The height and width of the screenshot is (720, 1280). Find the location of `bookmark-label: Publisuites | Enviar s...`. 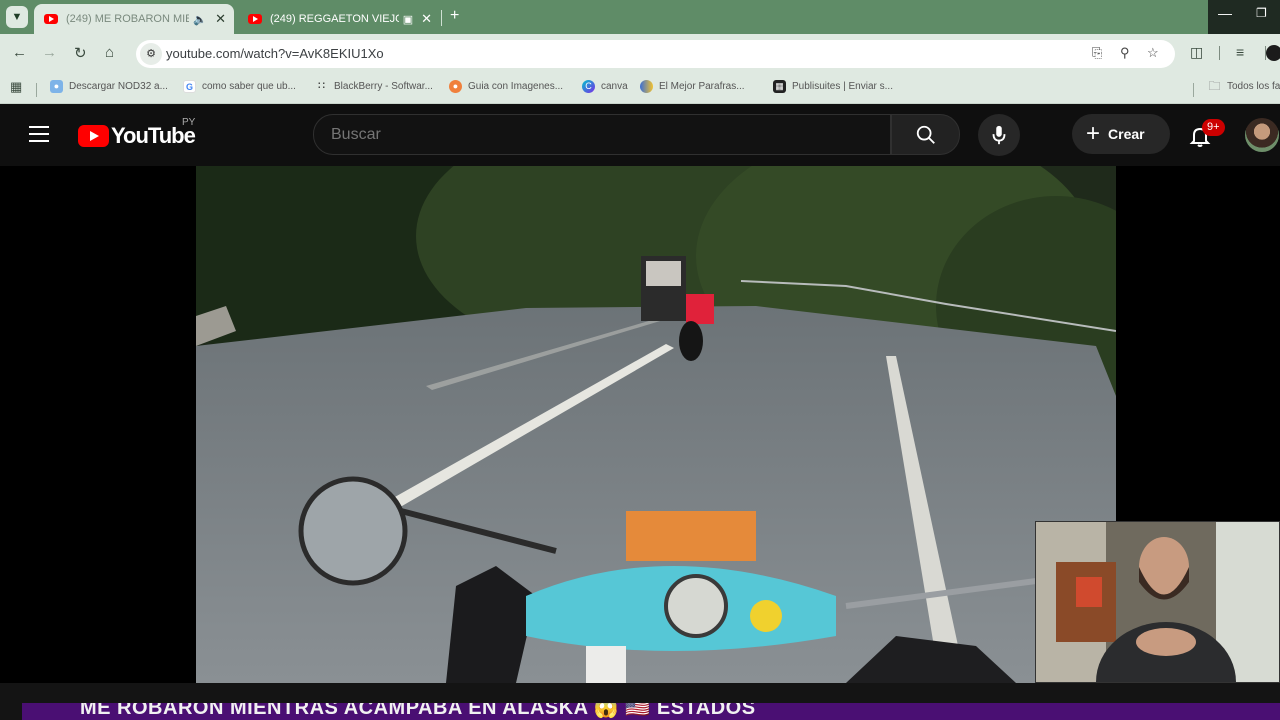

bookmark-label: Publisuites | Enviar s... is located at coordinates (842, 86).